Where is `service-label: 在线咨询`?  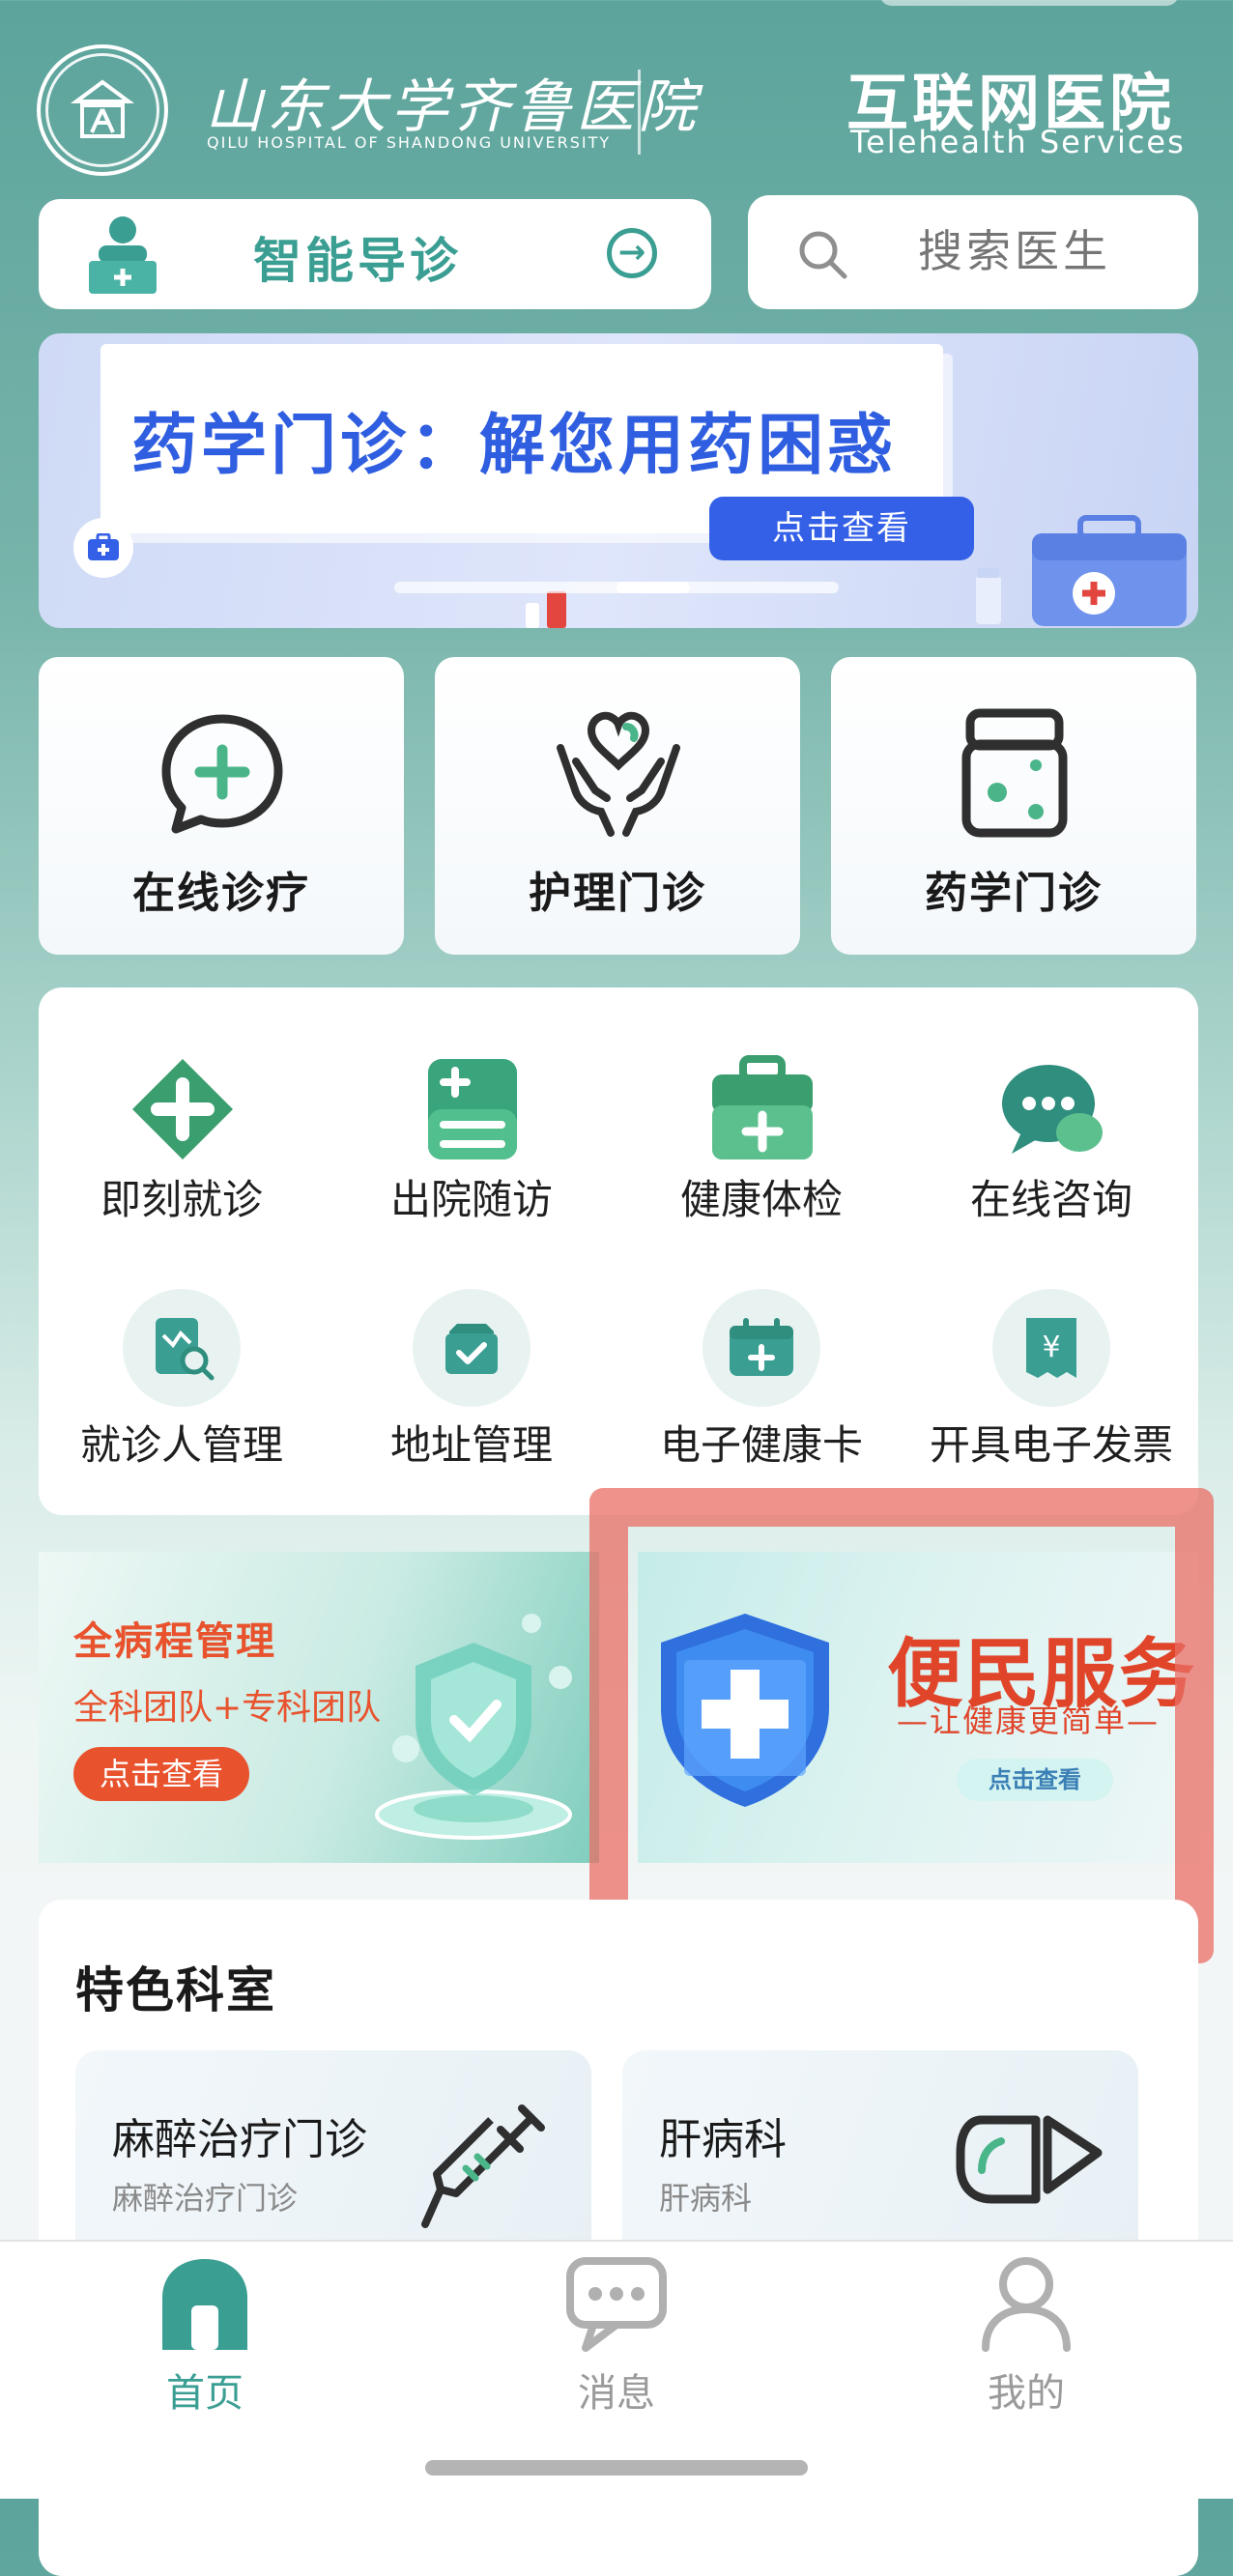 service-label: 在线咨询 is located at coordinates (1051, 1199).